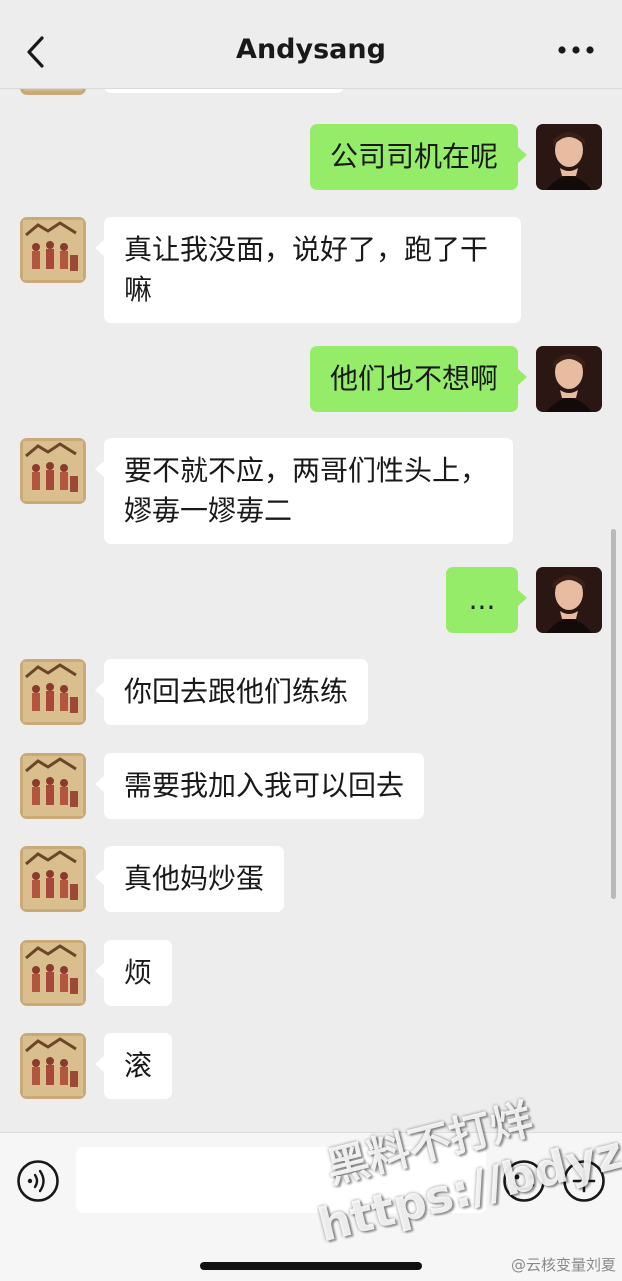 The image size is (622, 1281). Describe the element at coordinates (311, 49) in the screenshot. I see `chat-title: Andysang` at that location.